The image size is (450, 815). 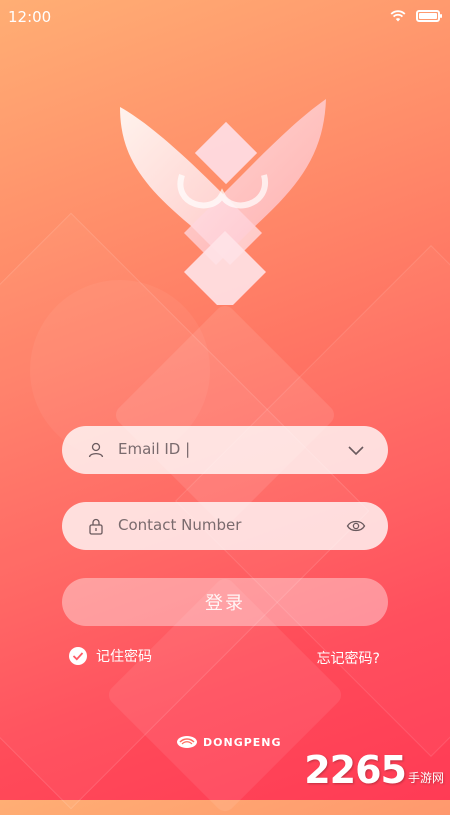 I want to click on status-icons, so click(x=416, y=15).